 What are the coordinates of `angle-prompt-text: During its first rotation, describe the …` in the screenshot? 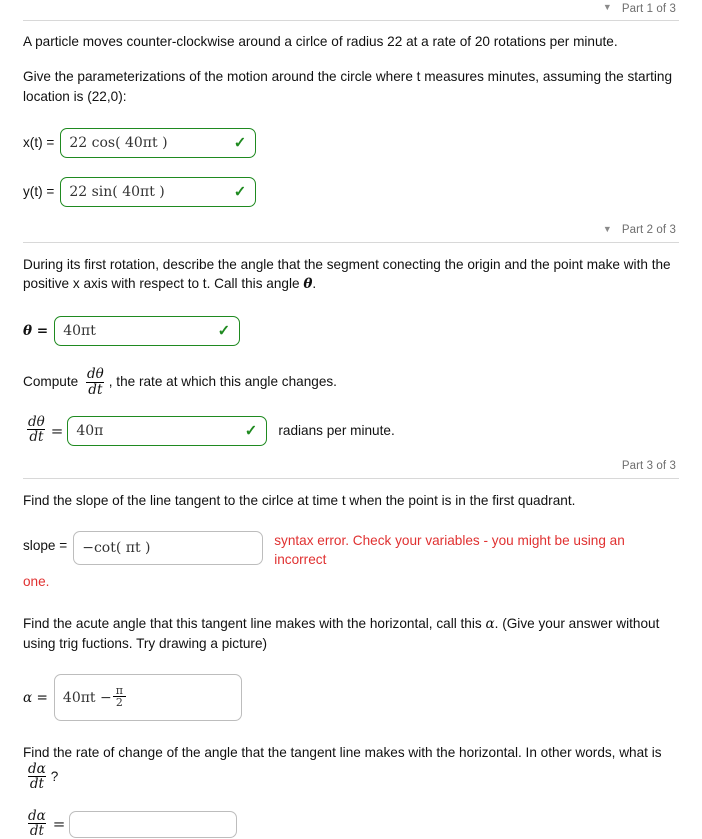 It's located at (347, 274).